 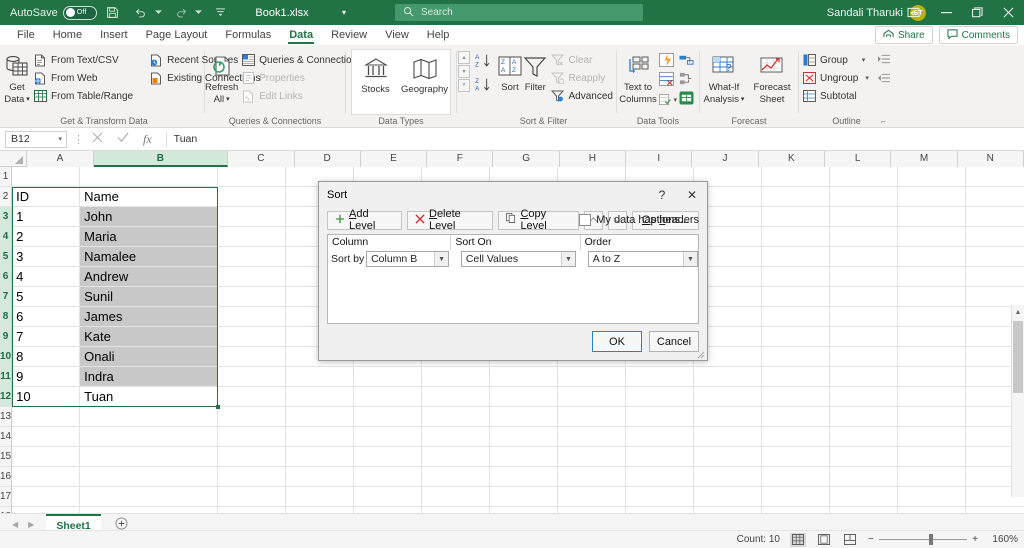 What do you see at coordinates (149, 477) in the screenshot?
I see `cell-B16` at bounding box center [149, 477].